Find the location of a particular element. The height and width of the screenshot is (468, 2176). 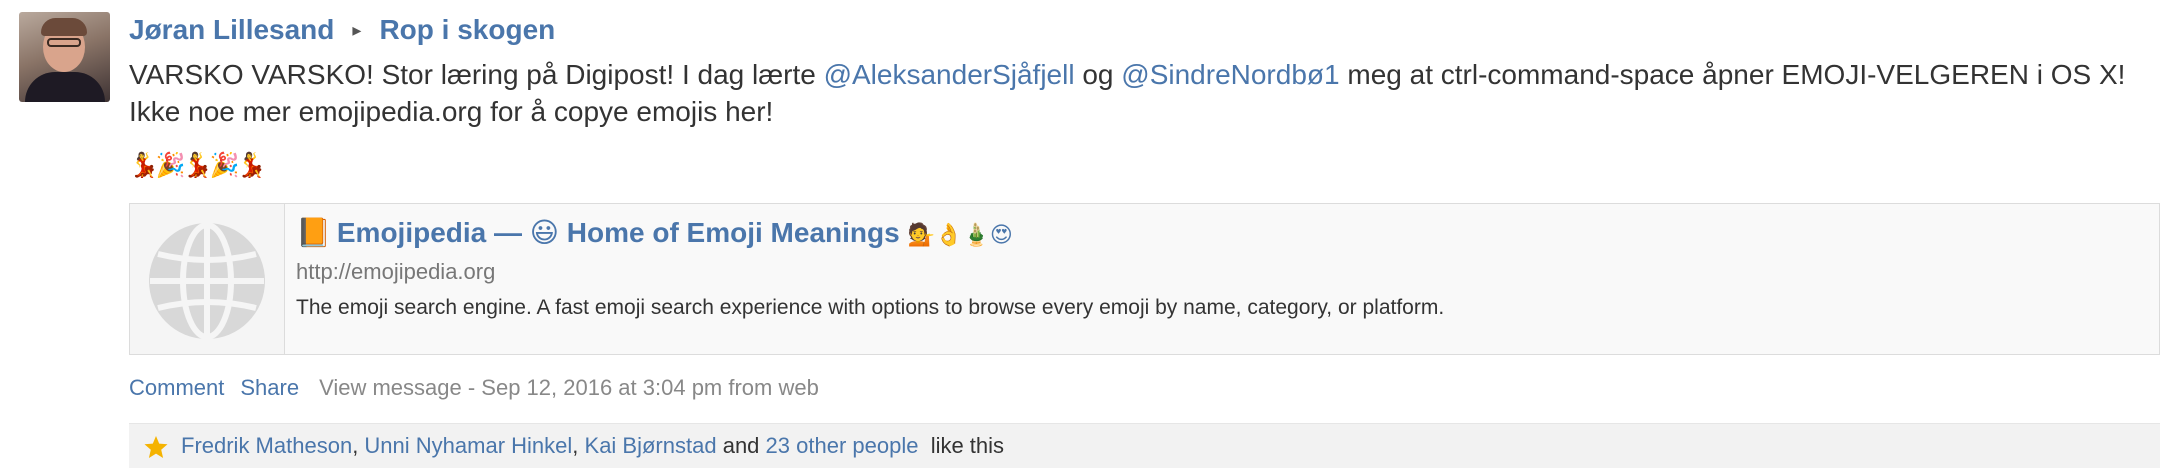

liker-link-3: Kai Bjørnstad is located at coordinates (651, 445).